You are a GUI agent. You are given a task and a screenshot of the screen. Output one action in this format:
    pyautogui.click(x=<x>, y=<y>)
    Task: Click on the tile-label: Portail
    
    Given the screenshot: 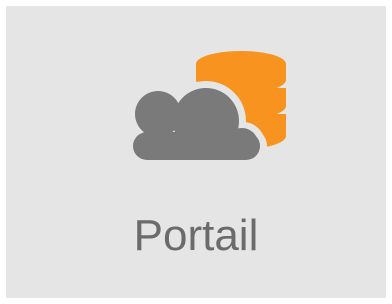 What is the action you would take?
    pyautogui.click(x=196, y=235)
    